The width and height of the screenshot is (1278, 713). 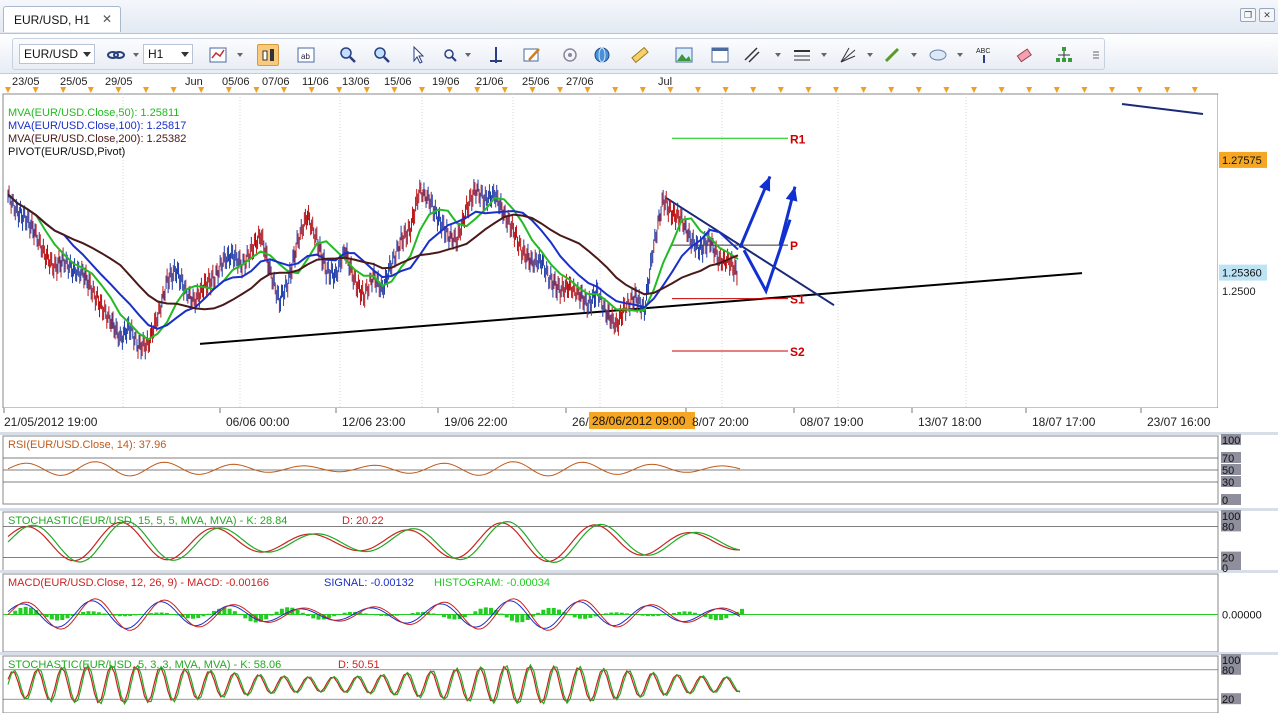 What do you see at coordinates (848, 55) in the screenshot?
I see `fan-icon` at bounding box center [848, 55].